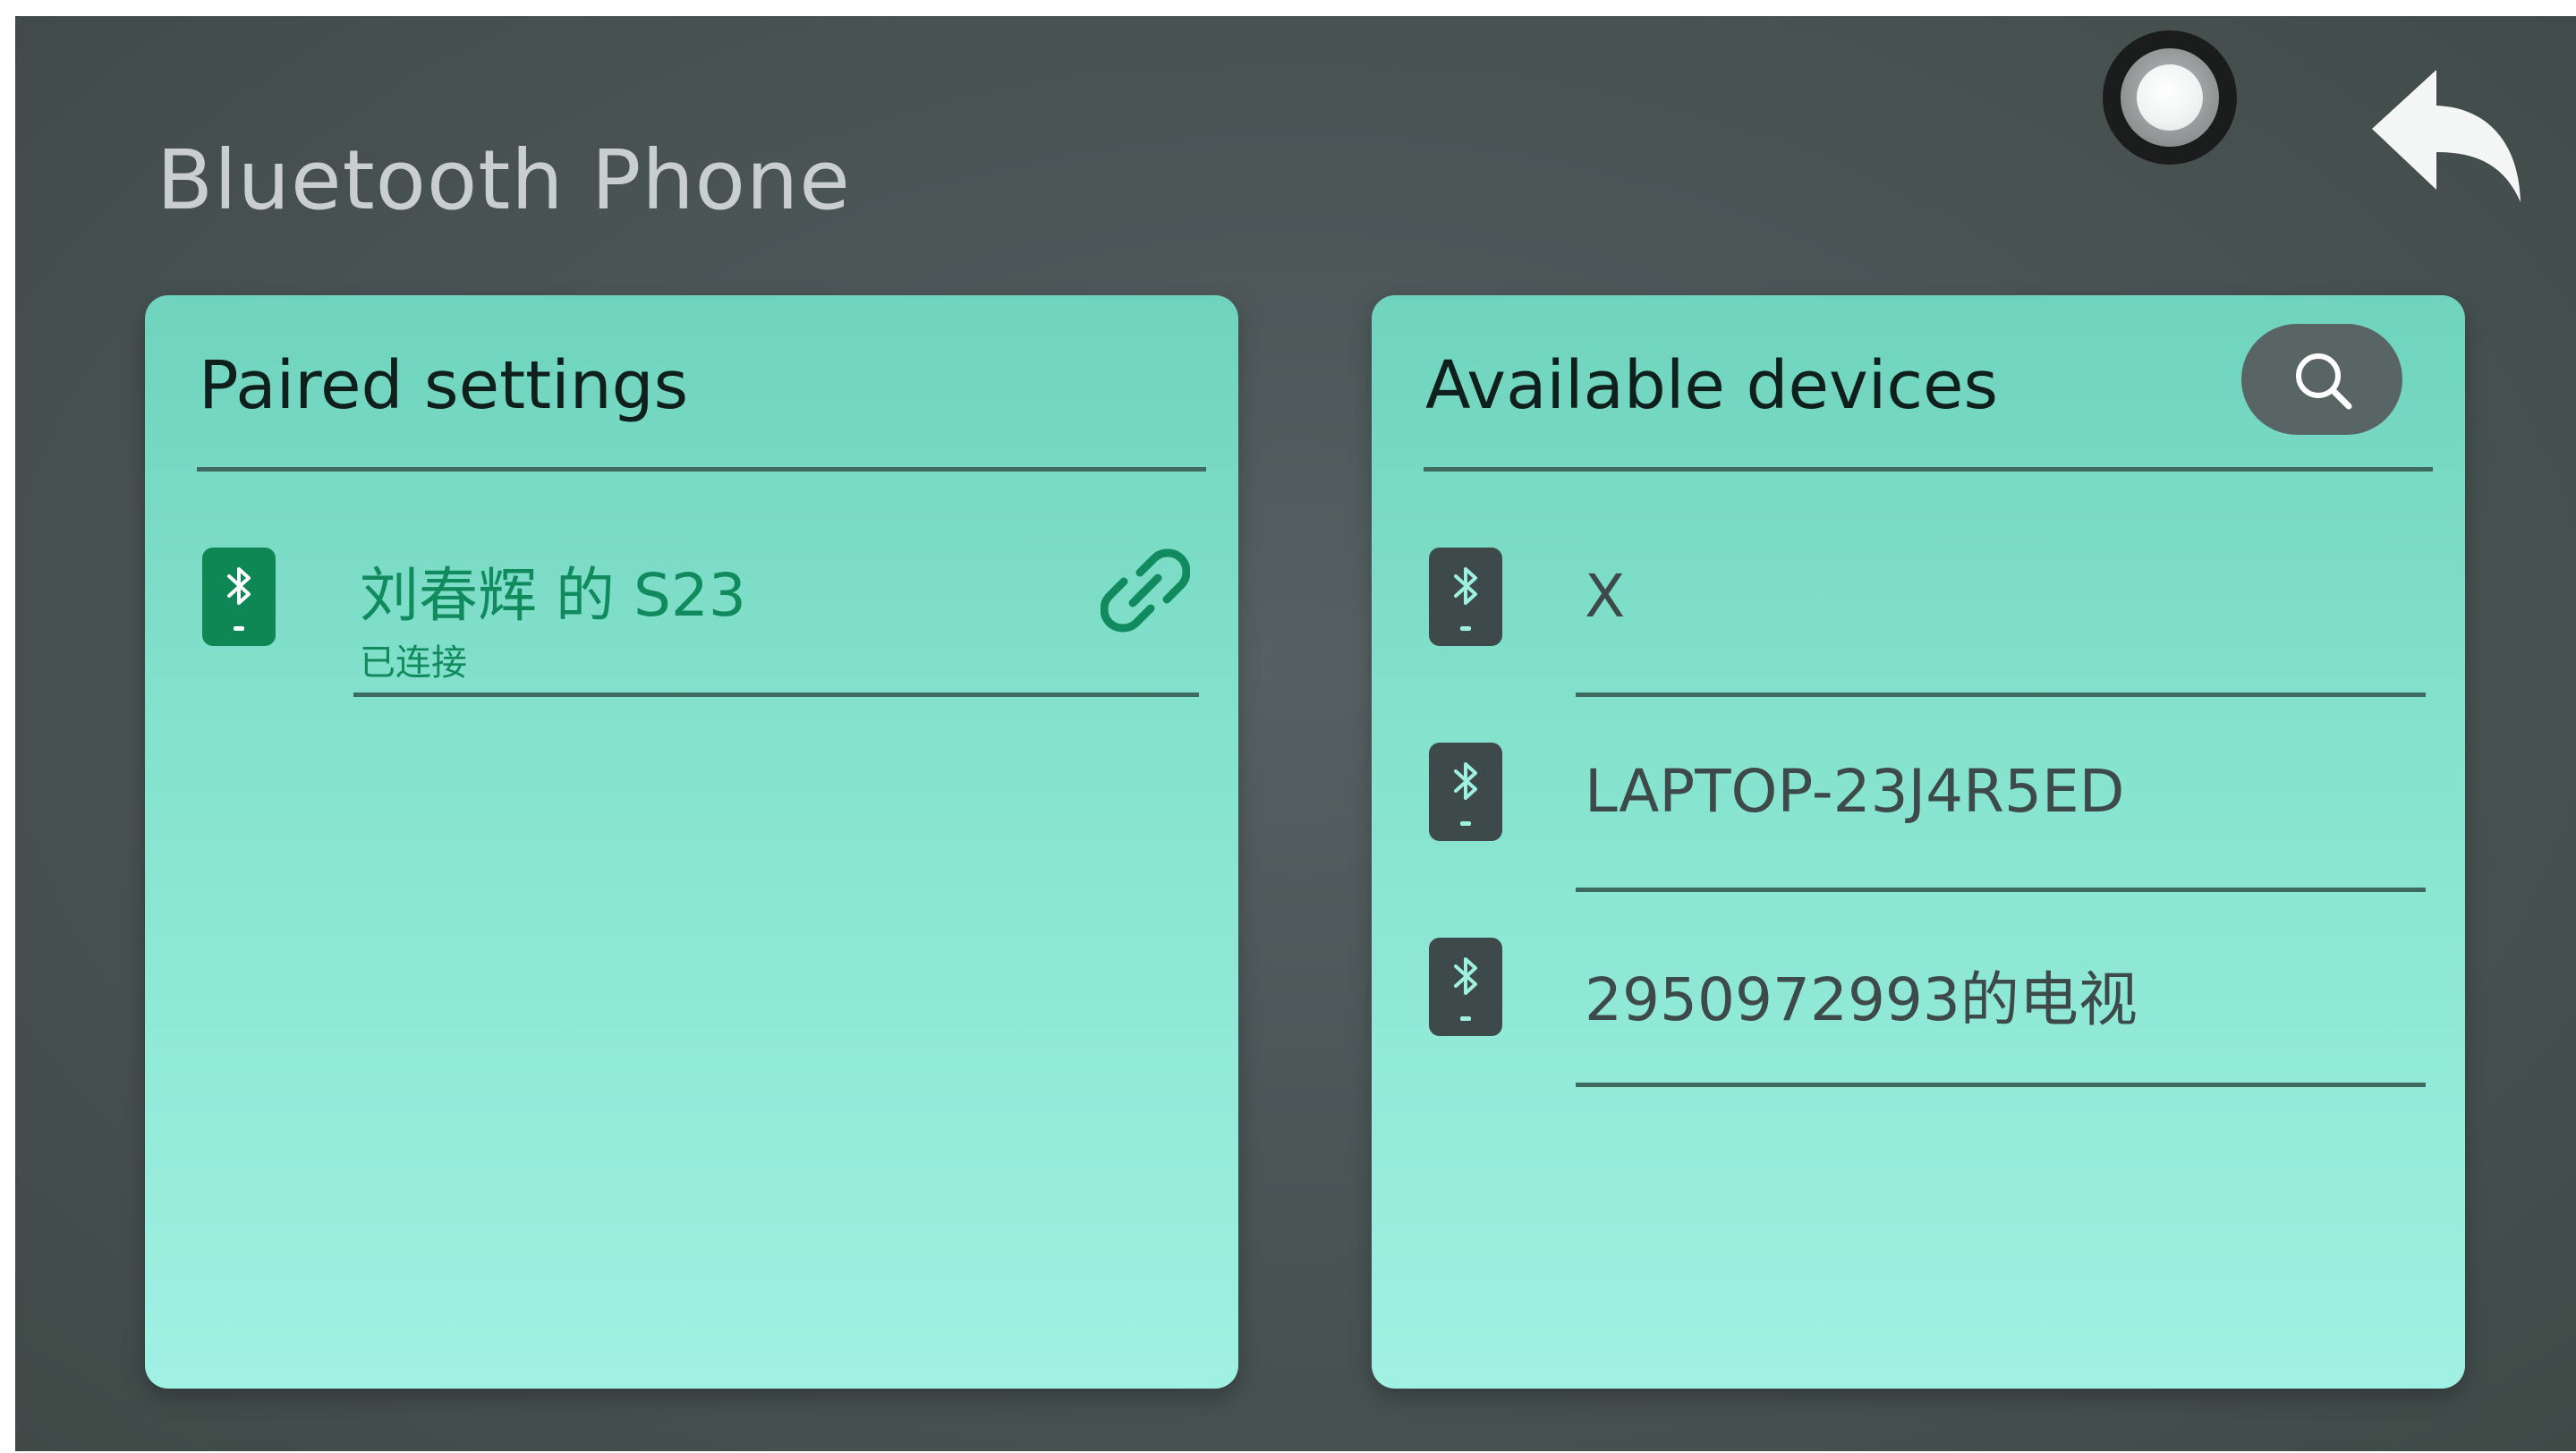 Image resolution: width=2576 pixels, height=1453 pixels. Describe the element at coordinates (553, 595) in the screenshot. I see `paired-device-name: 刘春辉 的 S23` at that location.